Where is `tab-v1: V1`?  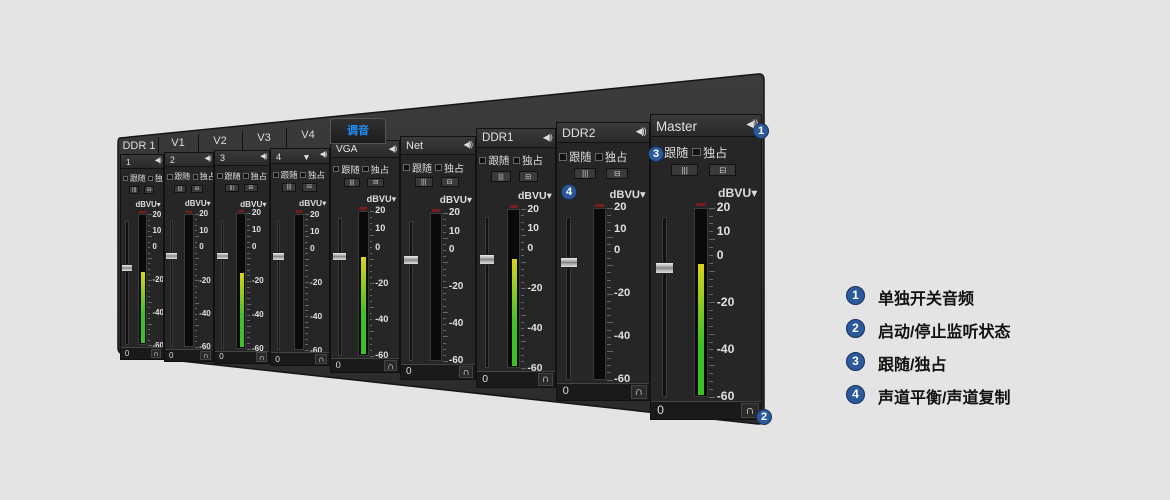
tab-v1: V1 is located at coordinates (178, 143).